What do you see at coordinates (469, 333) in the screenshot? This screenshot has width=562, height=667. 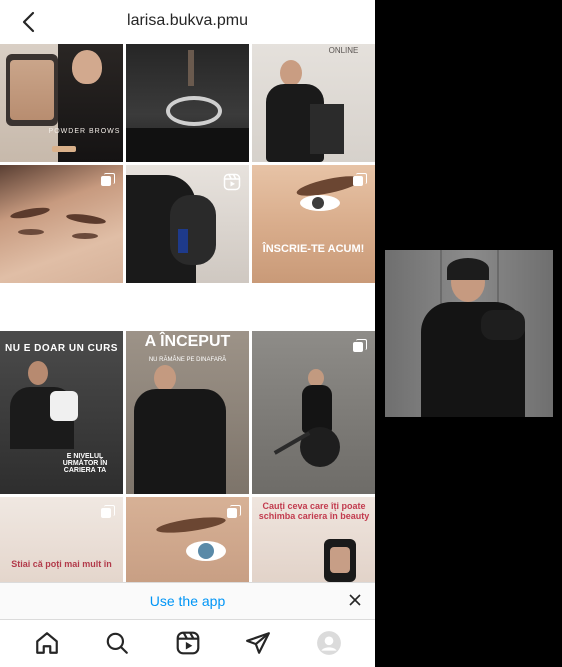 I see `side-image-portrait` at bounding box center [469, 333].